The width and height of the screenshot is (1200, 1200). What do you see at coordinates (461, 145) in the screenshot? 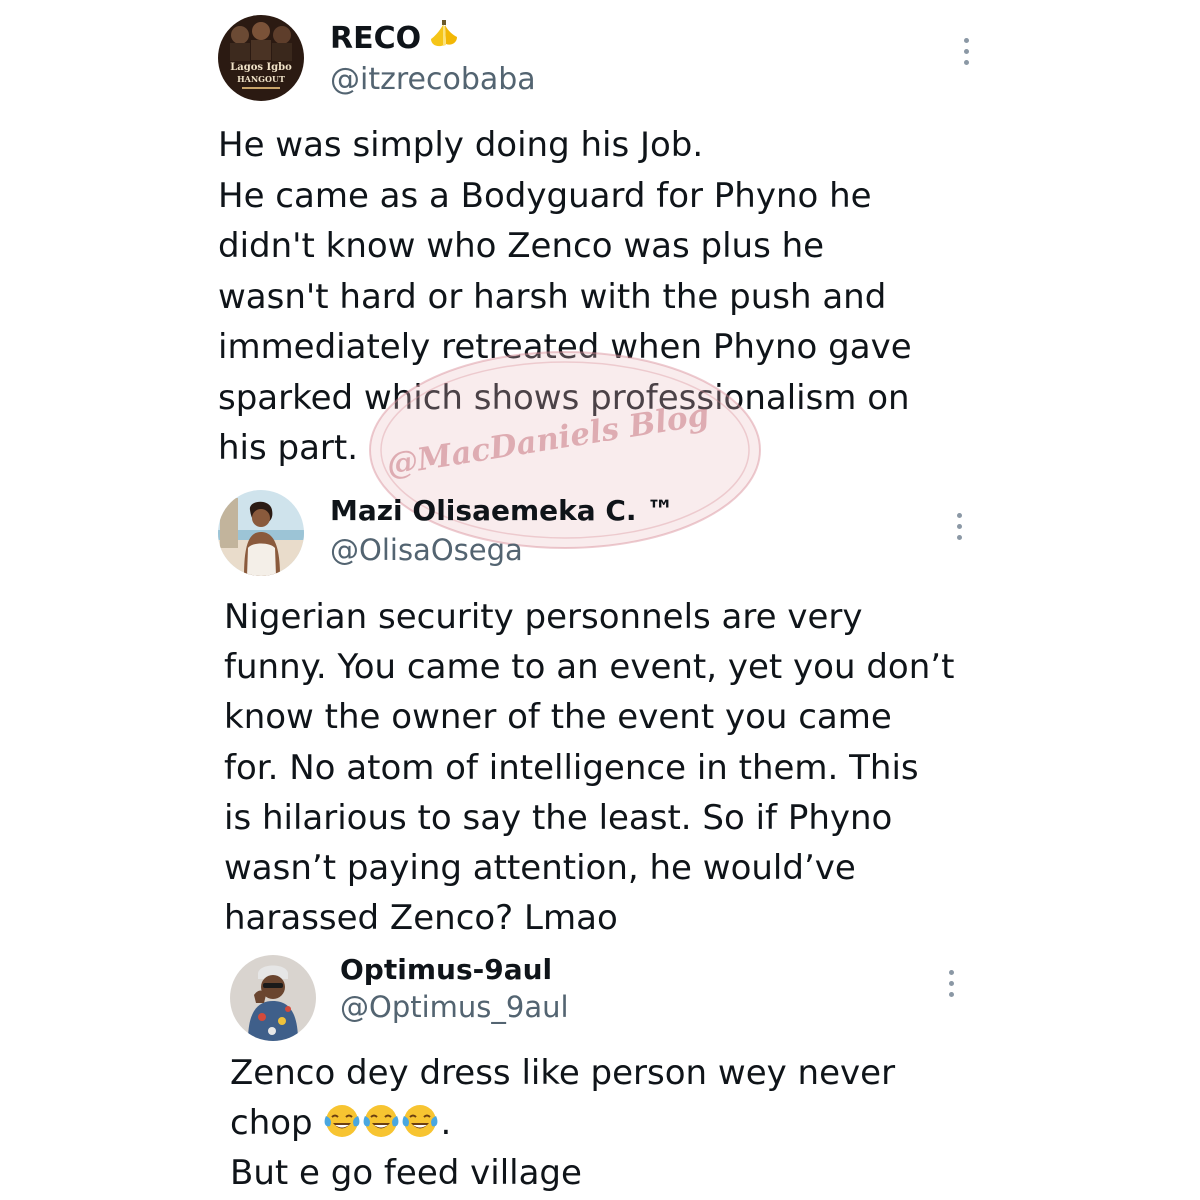
I see `tweet-text-line: He was simply doing his Job.` at bounding box center [461, 145].